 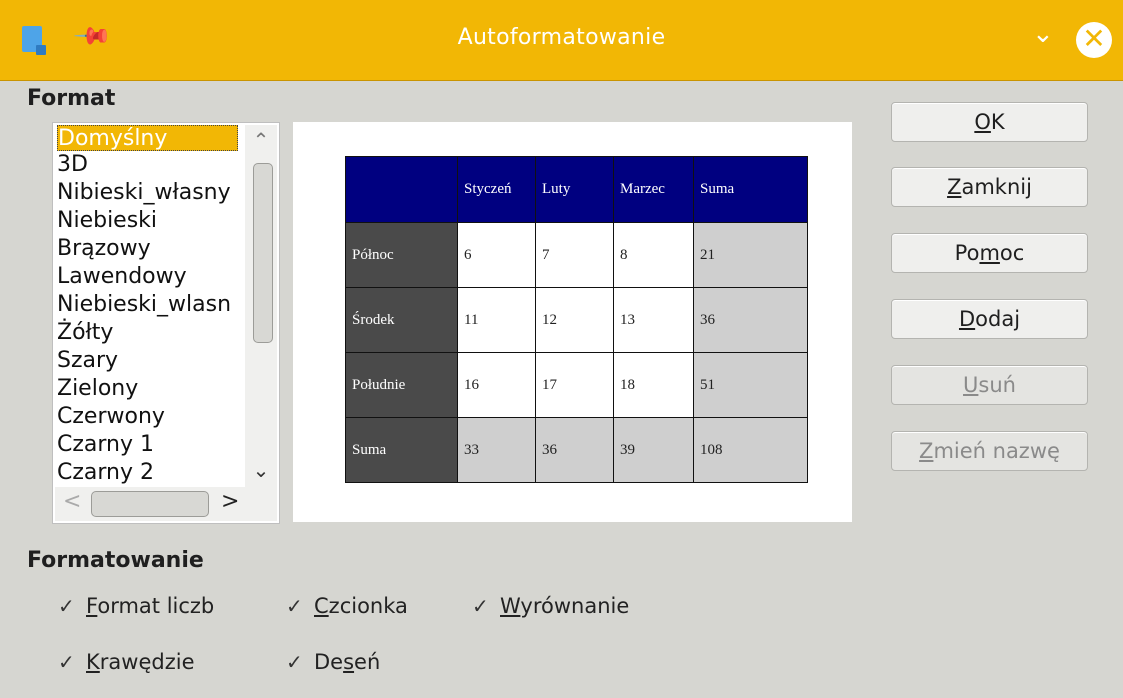 I want to click on ok-button: OK, so click(x=989, y=122).